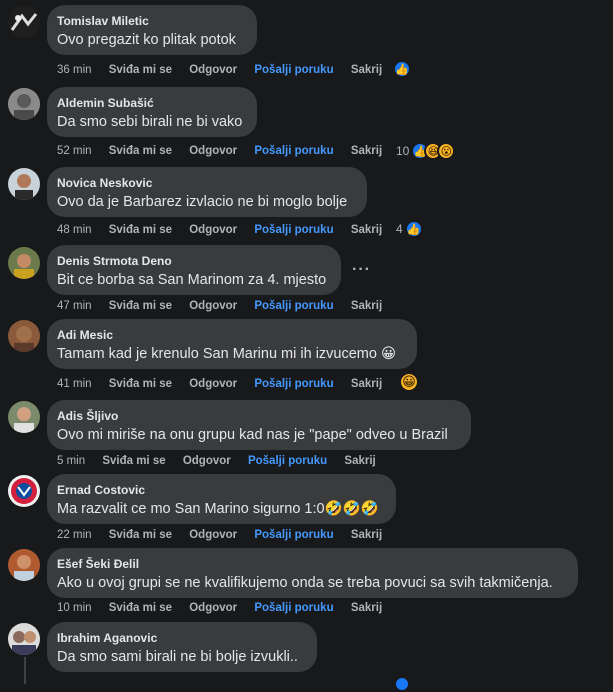 This screenshot has height=692, width=613. What do you see at coordinates (151, 21) in the screenshot?
I see `comment-author: Tomislav Miletic` at bounding box center [151, 21].